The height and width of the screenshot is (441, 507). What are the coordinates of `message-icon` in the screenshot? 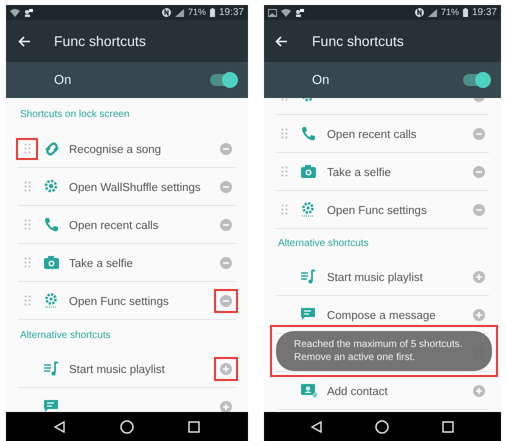 It's located at (309, 314).